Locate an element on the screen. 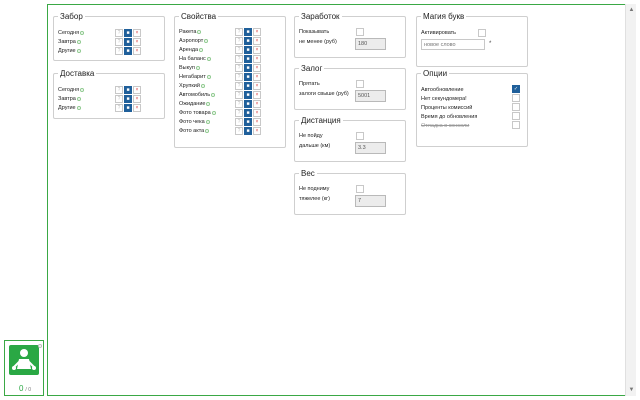  zarabotok-show-row: Показывать is located at coordinates (314, 32).